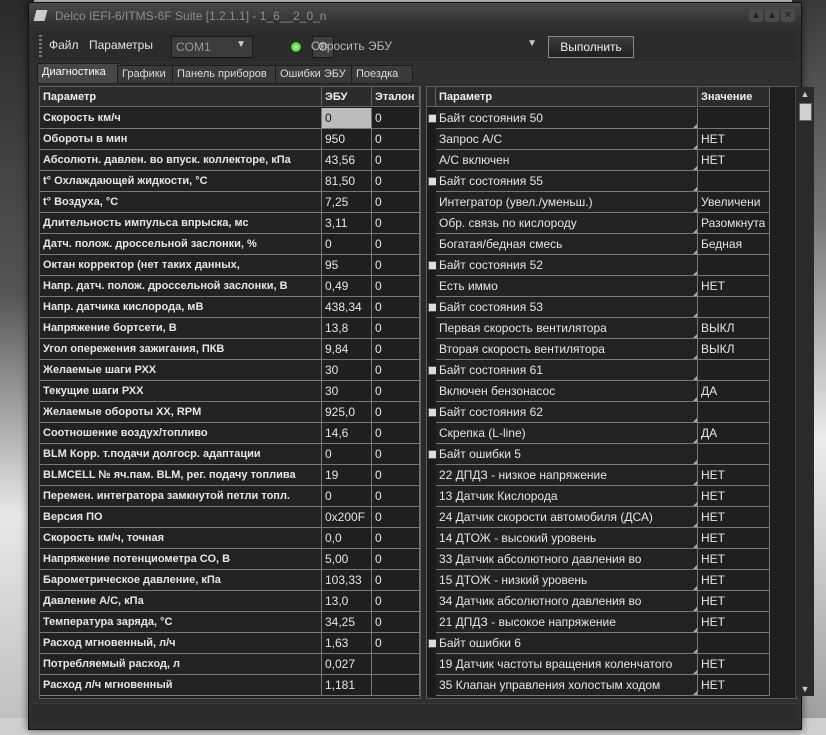 This screenshot has width=826, height=735. Describe the element at coordinates (598, 559) in the screenshot. I see `table-row: 33 Датчик абсолютного давления во НЕТ` at that location.